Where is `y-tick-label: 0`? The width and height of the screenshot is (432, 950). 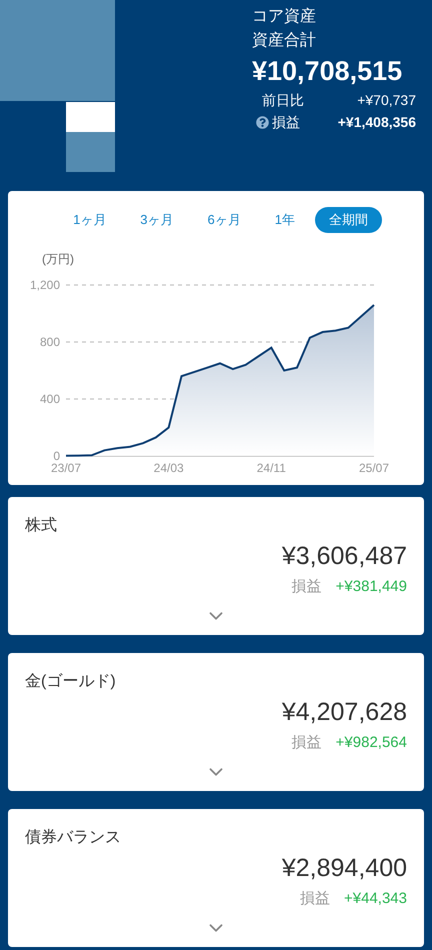 y-tick-label: 0 is located at coordinates (56, 456).